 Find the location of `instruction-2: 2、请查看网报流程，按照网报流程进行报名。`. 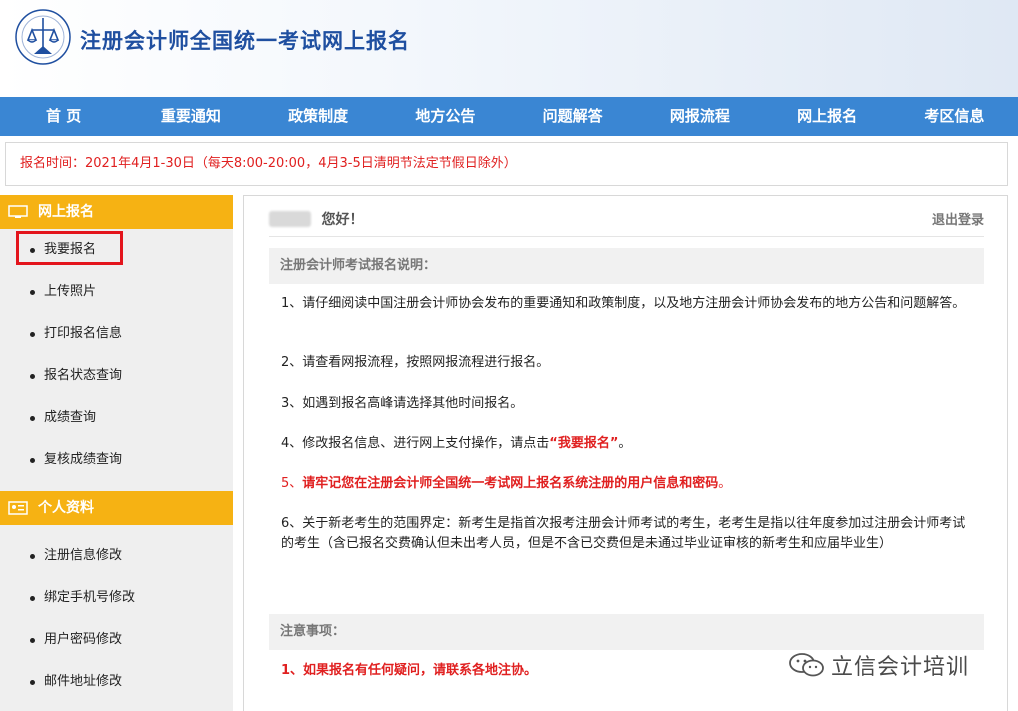

instruction-2: 2、请查看网报流程，按照网报流程进行报名。 is located at coordinates (415, 362).